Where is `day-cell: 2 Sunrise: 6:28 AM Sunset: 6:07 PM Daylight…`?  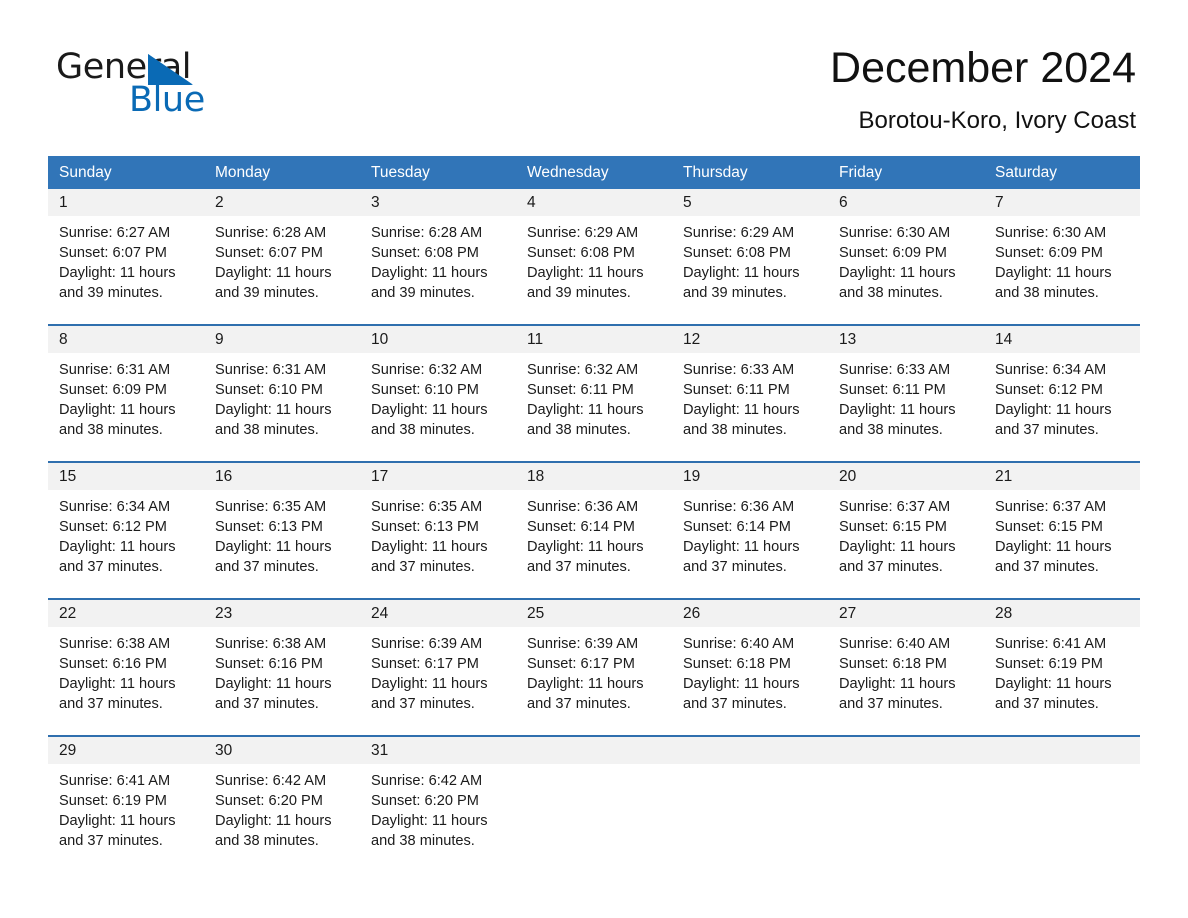
day-cell: 2 Sunrise: 6:28 AM Sunset: 6:07 PM Daylight… is located at coordinates (282, 252).